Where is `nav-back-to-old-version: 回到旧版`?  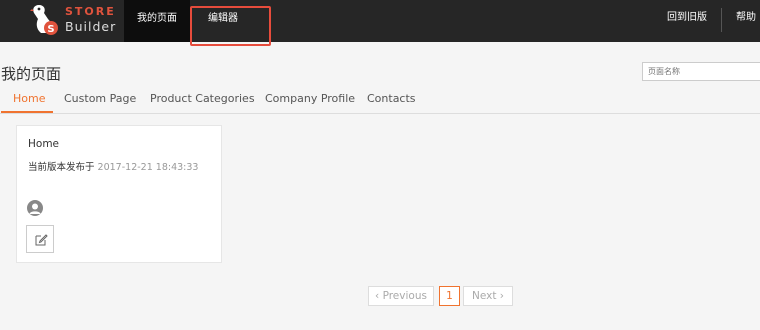
nav-back-to-old-version: 回到旧版 is located at coordinates (687, 21).